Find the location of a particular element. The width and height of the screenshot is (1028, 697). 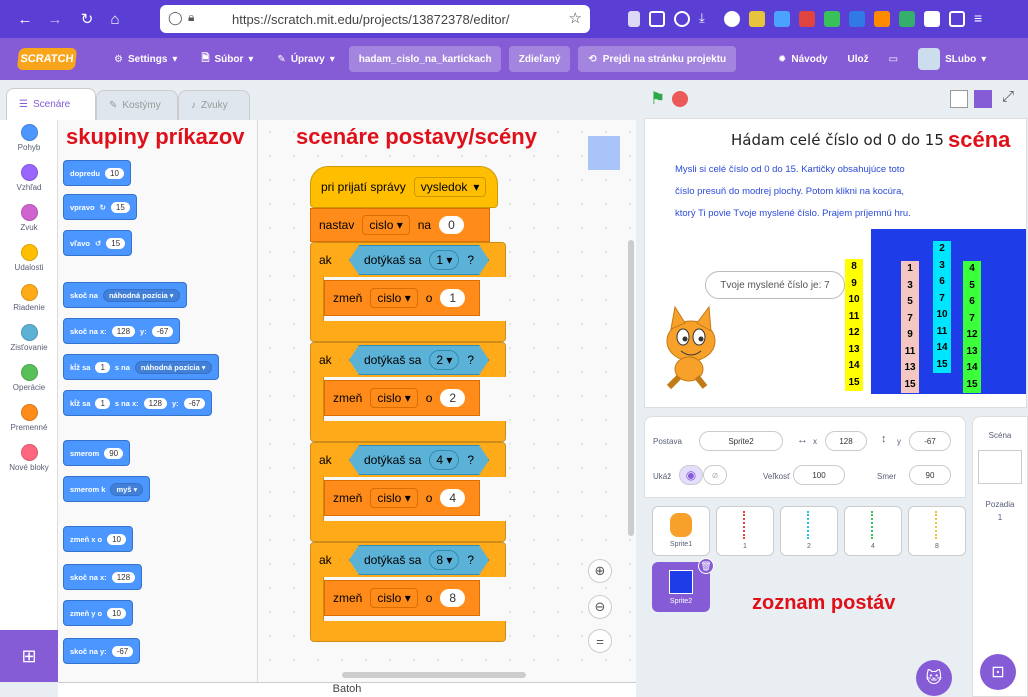

touching-block: dotýkaš sa 8 ▾? is located at coordinates (419, 560).